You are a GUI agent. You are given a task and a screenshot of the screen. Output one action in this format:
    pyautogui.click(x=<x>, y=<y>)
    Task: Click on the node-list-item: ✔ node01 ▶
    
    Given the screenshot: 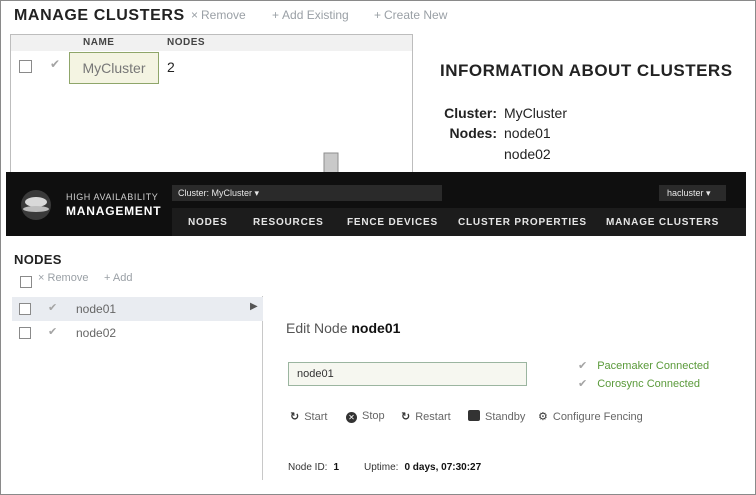 What is the action you would take?
    pyautogui.click(x=137, y=309)
    